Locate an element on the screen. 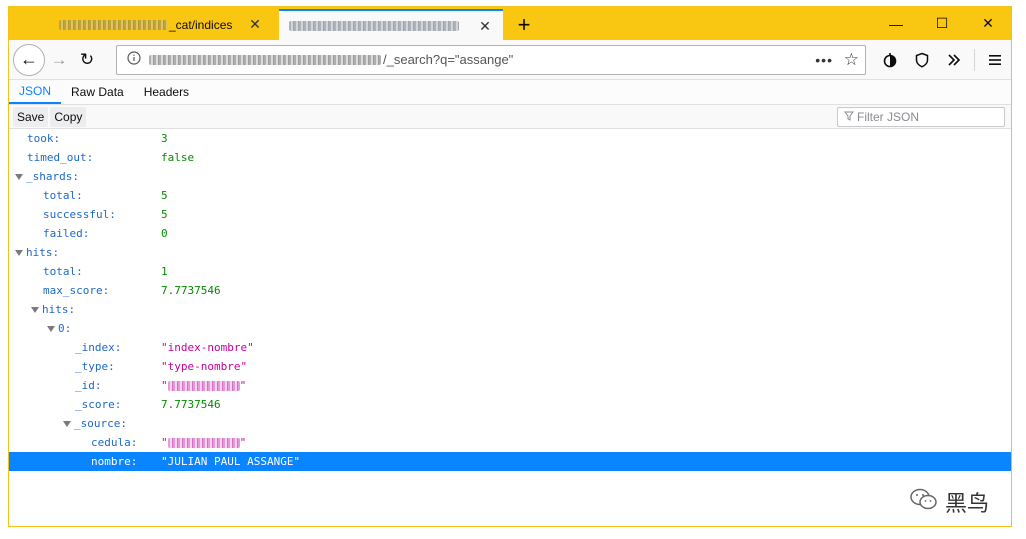  json-key-text: successful: is located at coordinates (79, 214).